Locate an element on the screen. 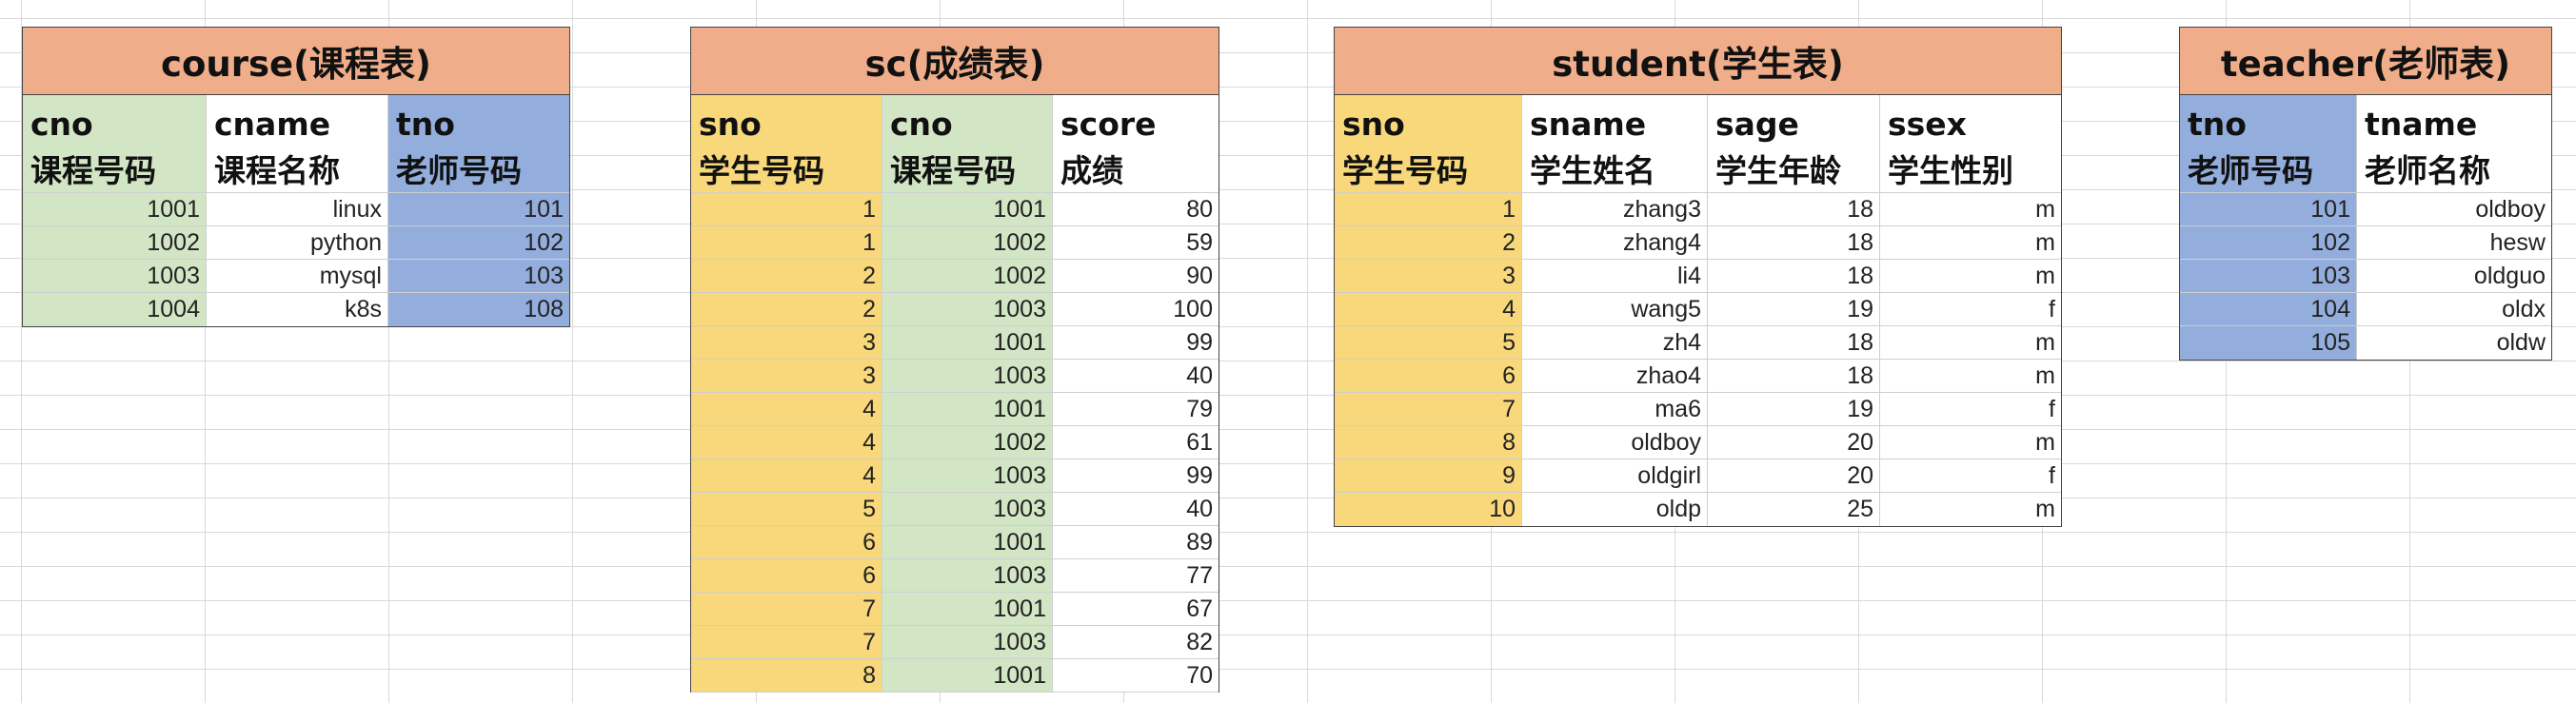  table-cell: 82 is located at coordinates (1136, 642).